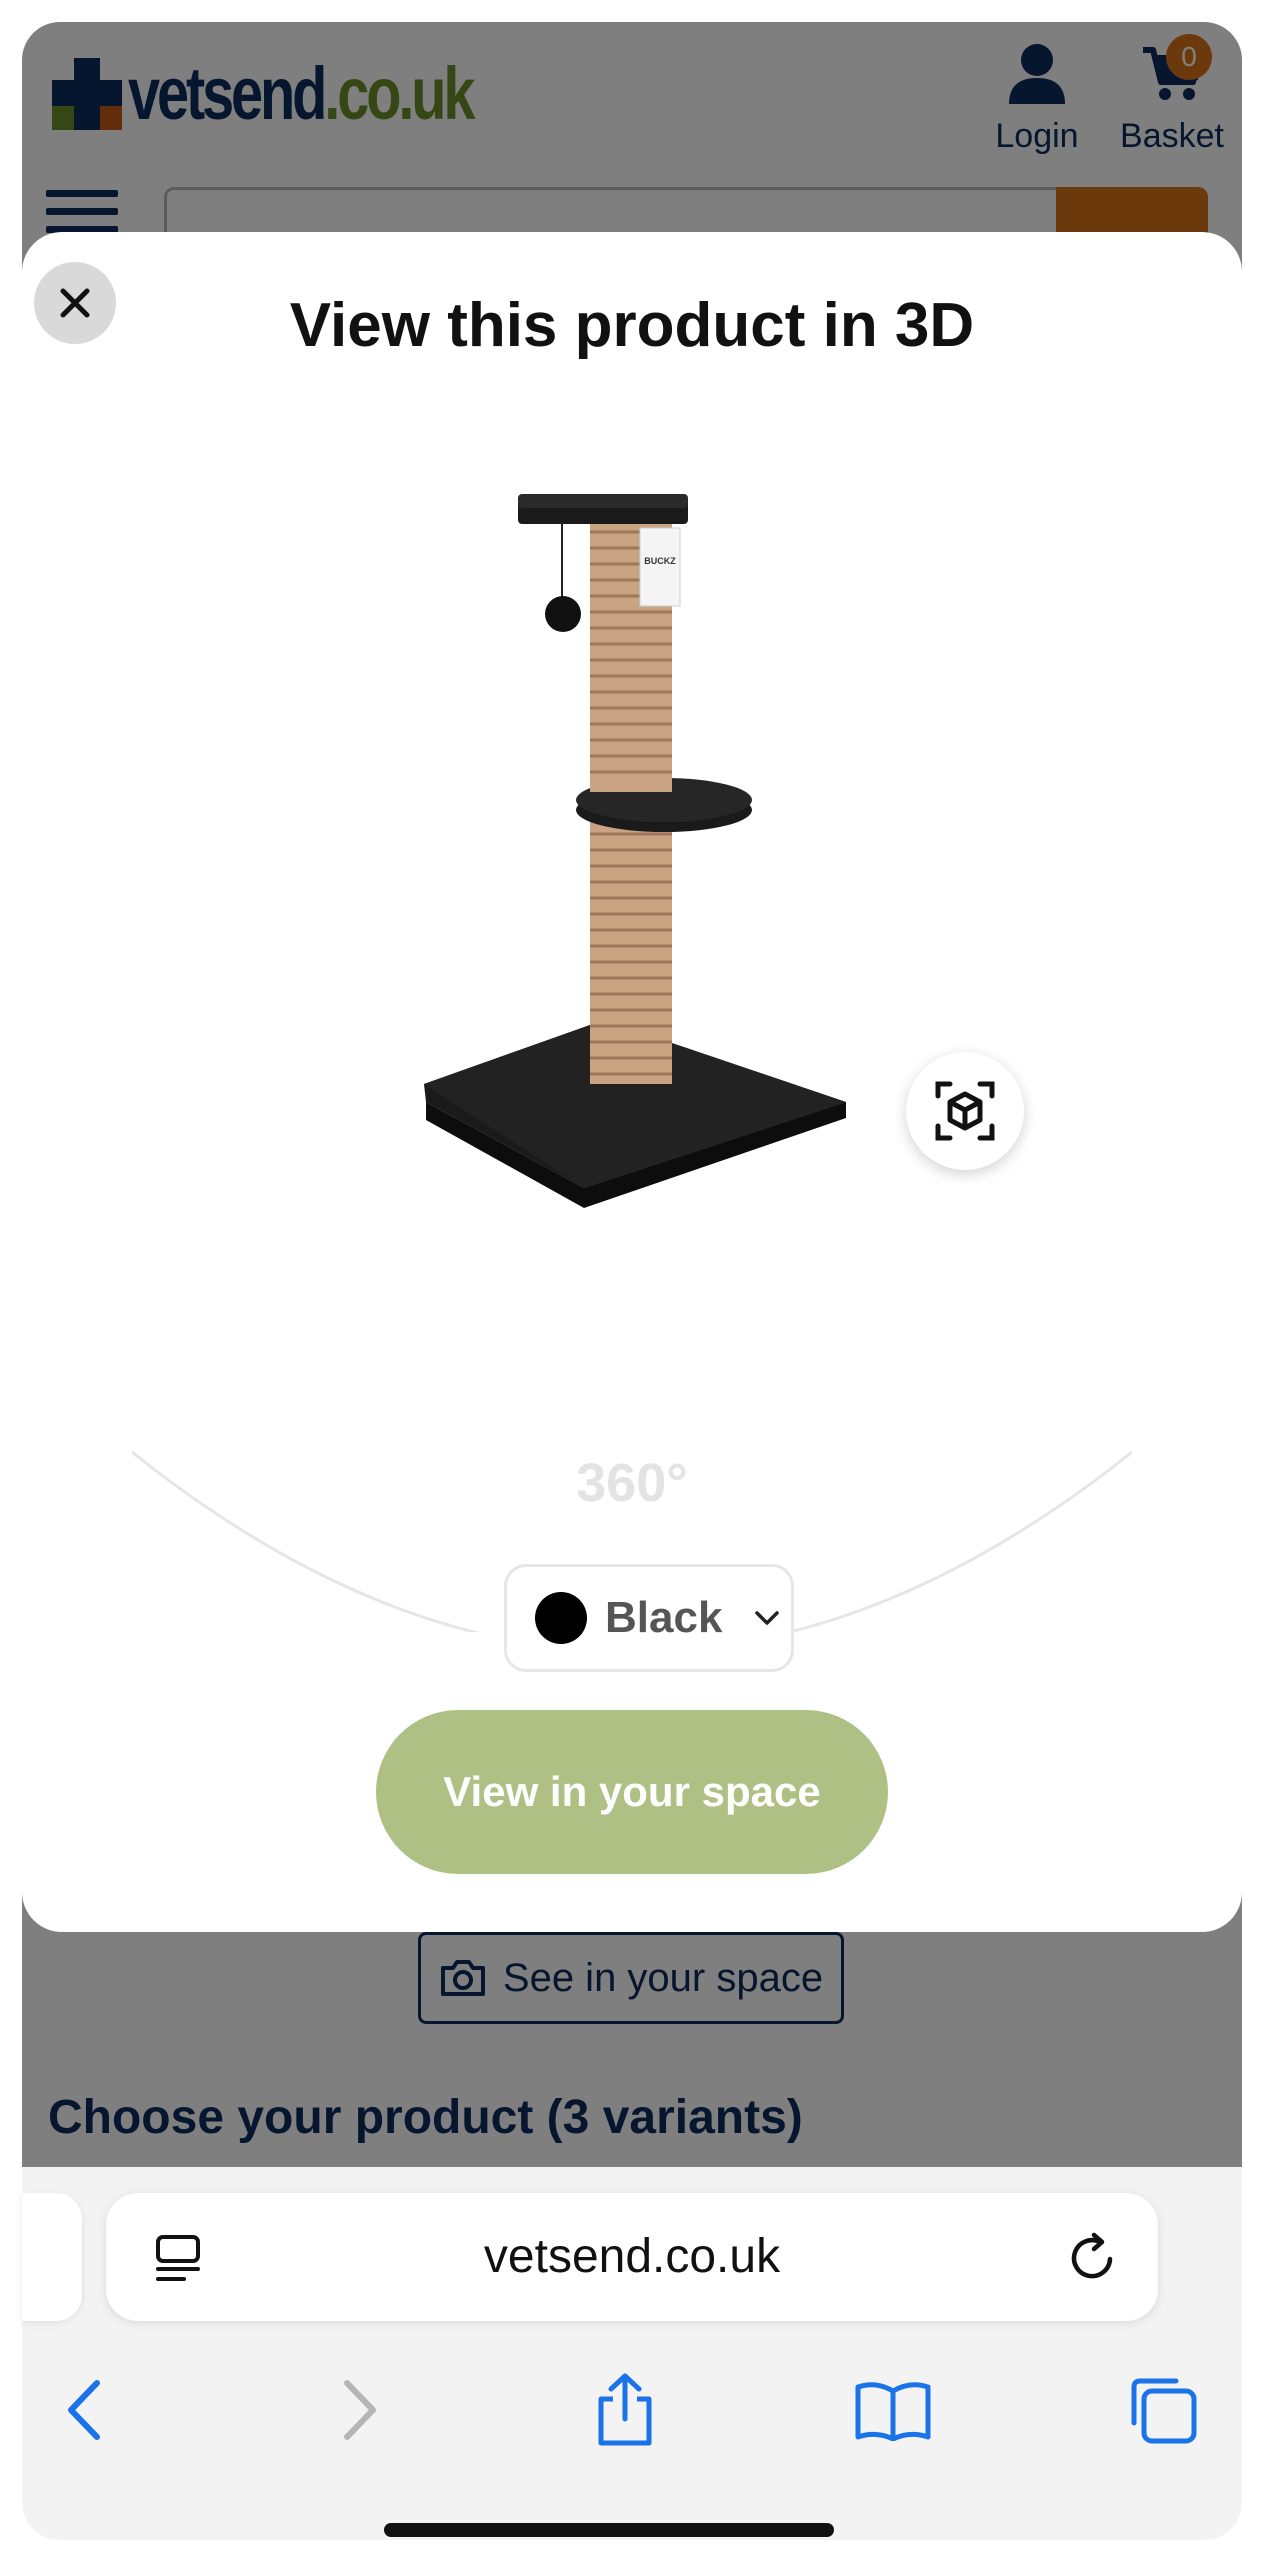 This screenshot has height=2560, width=1263. What do you see at coordinates (660, 561) in the screenshot?
I see `product-tag-text: BUCKZ` at bounding box center [660, 561].